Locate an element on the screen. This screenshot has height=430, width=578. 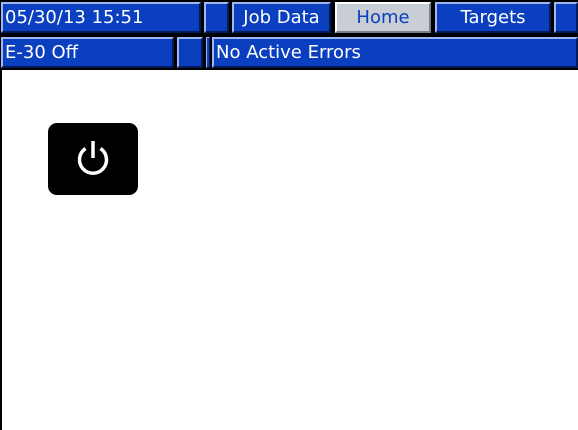
tab-targets: Targets is located at coordinates (493, 17).